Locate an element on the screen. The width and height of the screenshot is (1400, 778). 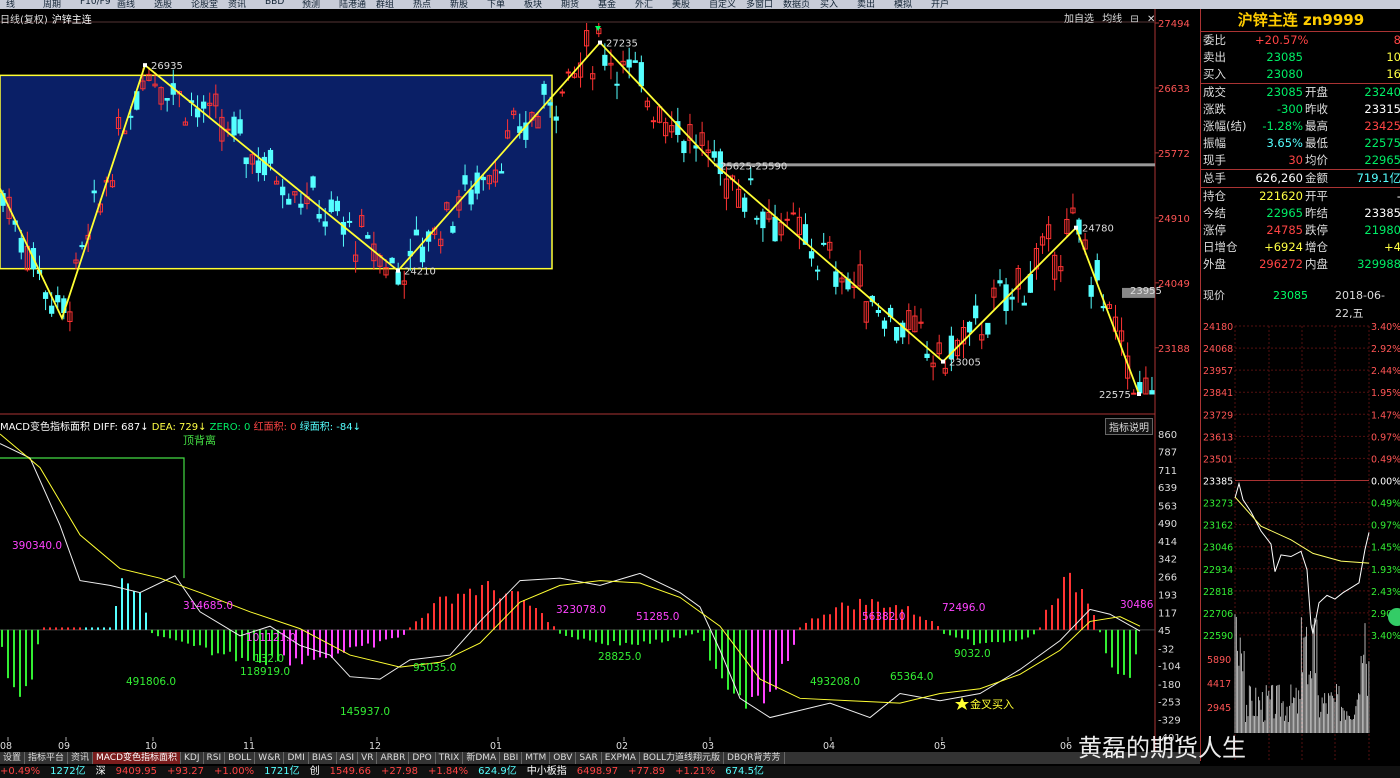
intraday-price-label: 22934 is located at coordinates (1218, 570).